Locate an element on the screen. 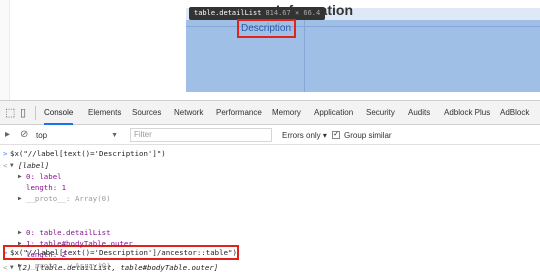  tab-memory: Memory is located at coordinates (286, 113).